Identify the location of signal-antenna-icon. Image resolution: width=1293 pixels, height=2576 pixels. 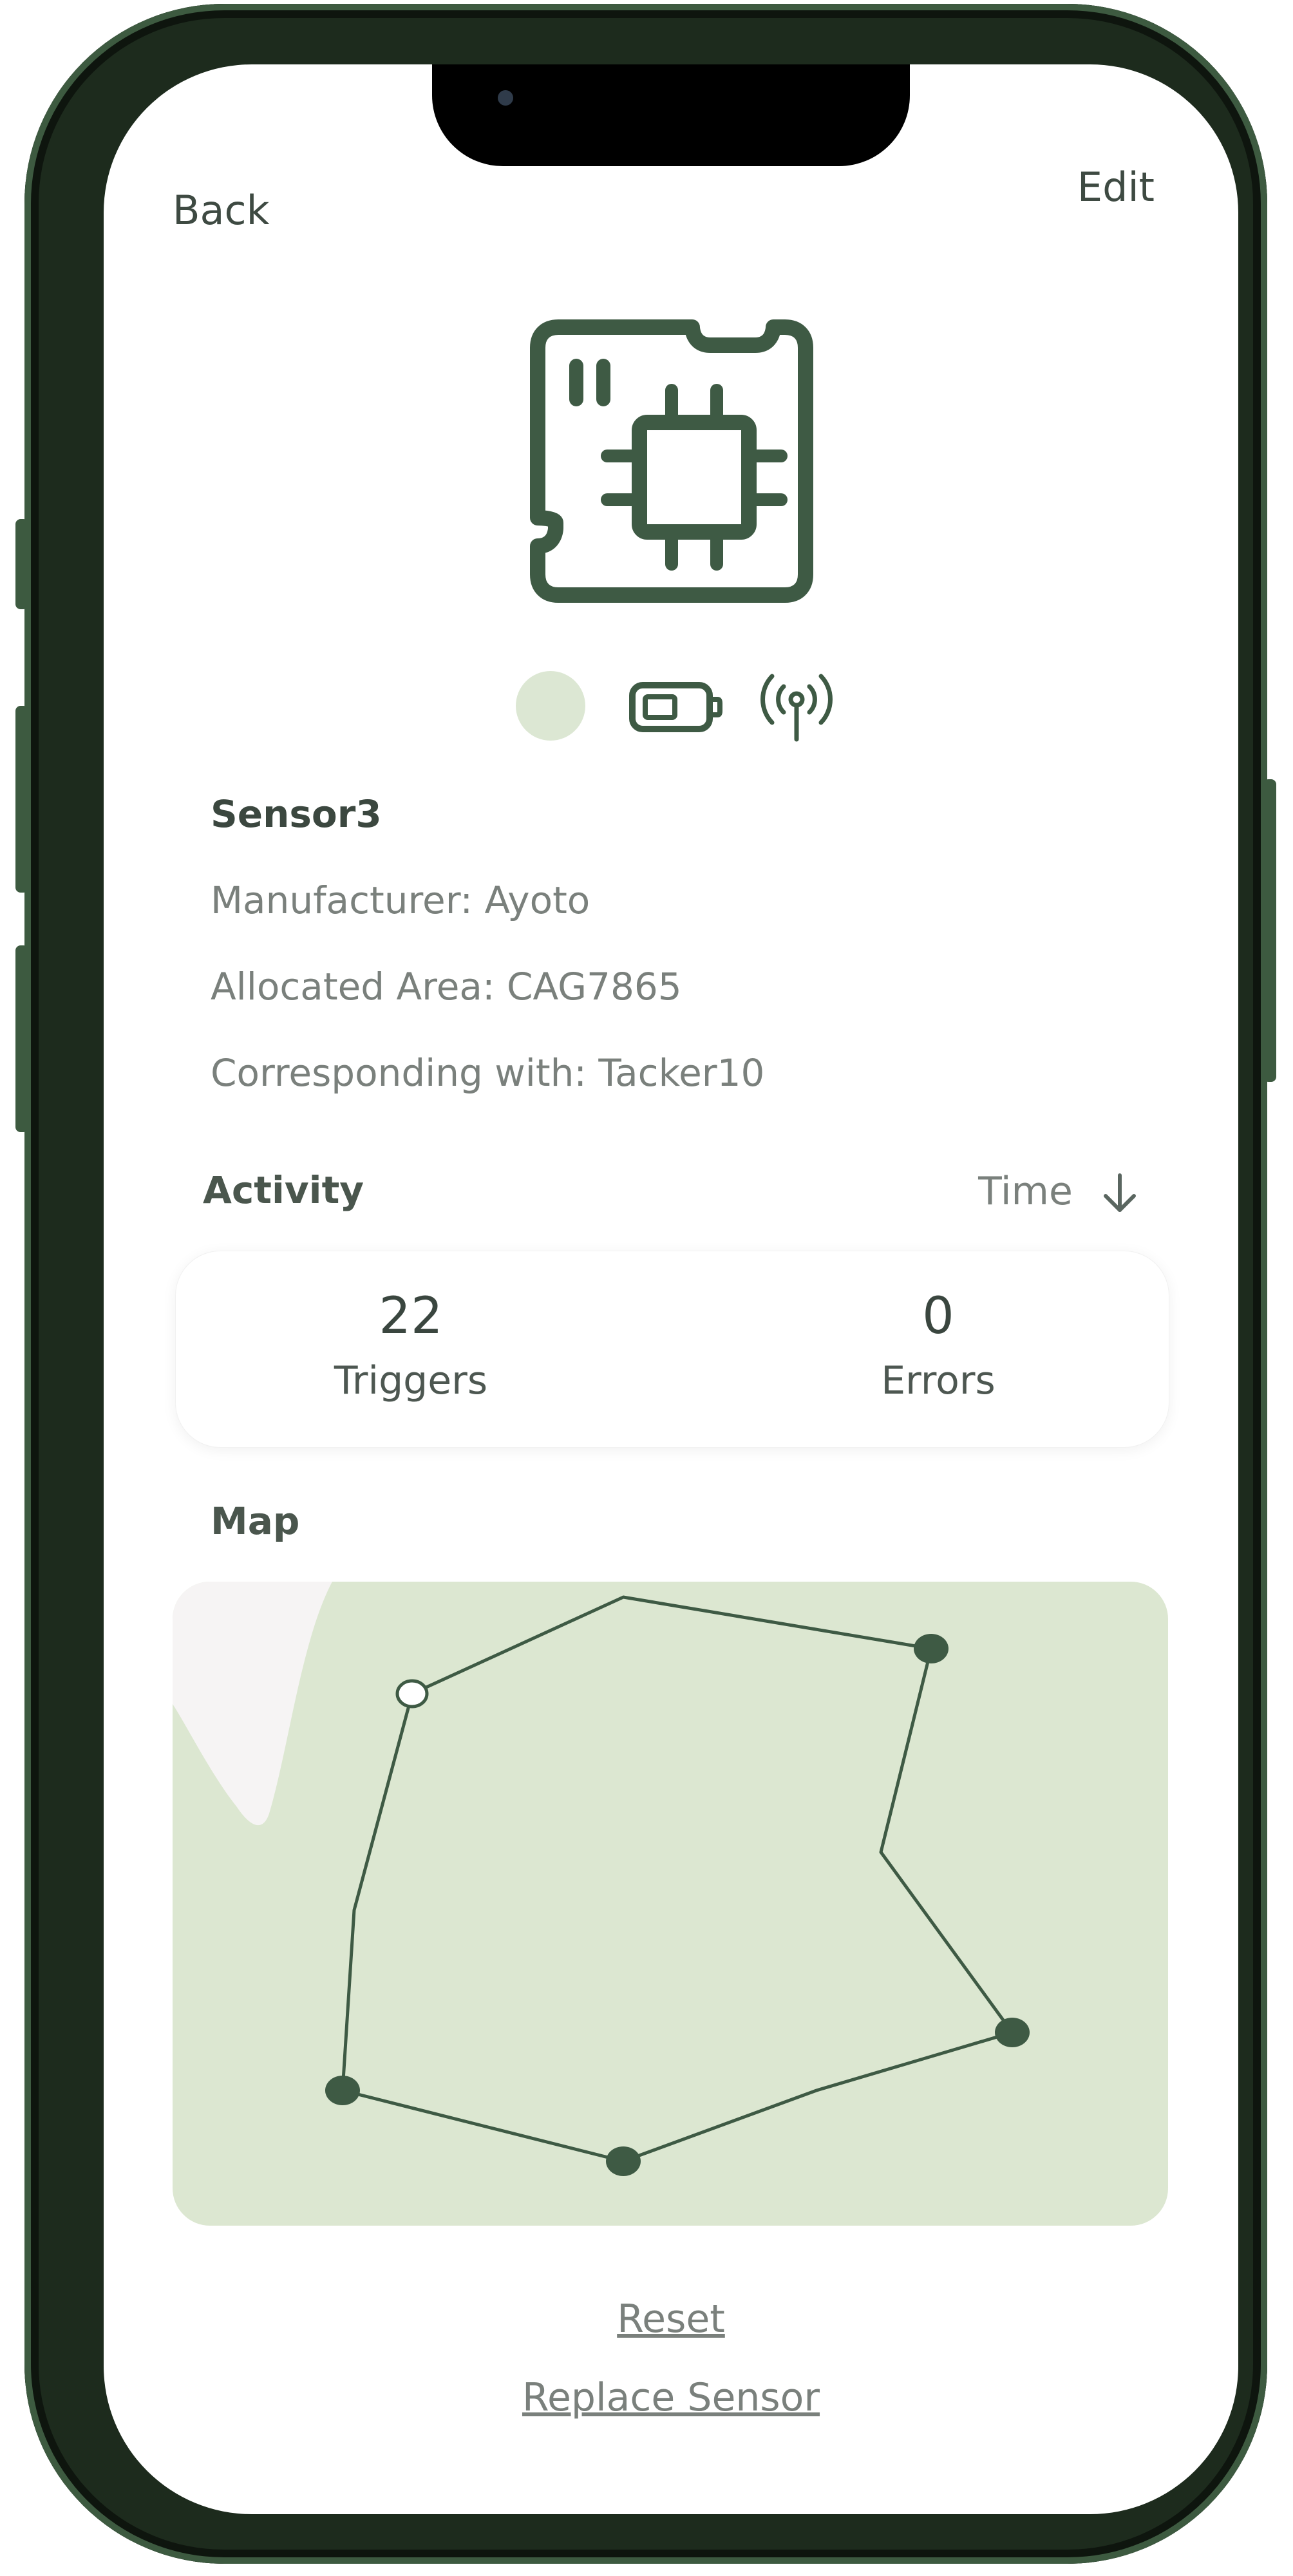
(796, 708).